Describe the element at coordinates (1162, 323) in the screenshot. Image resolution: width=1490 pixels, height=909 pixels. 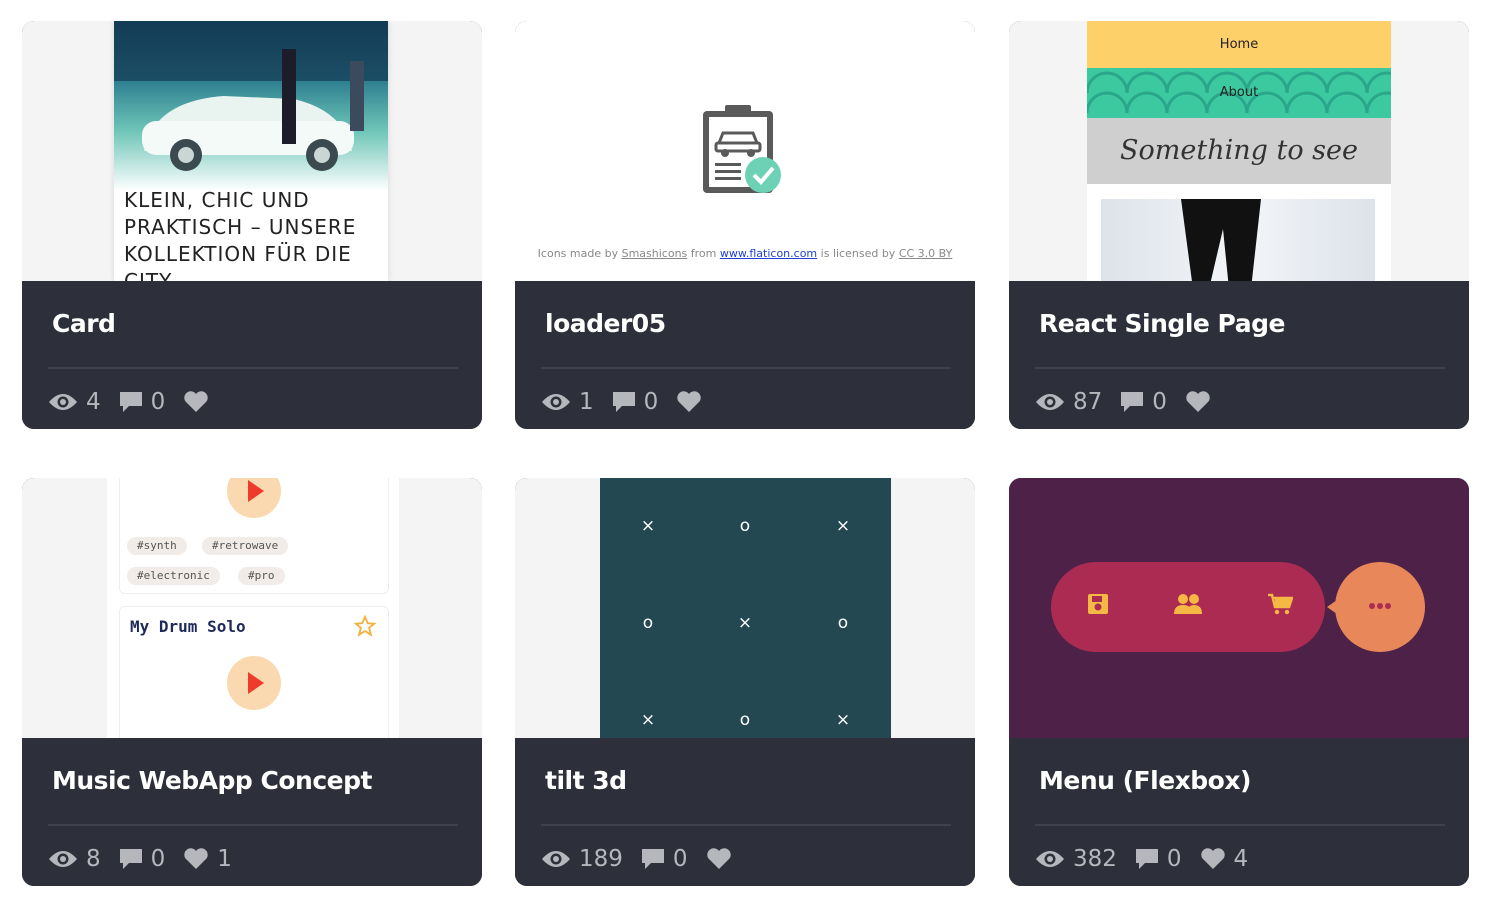
I see `card-title: React Single Page` at that location.